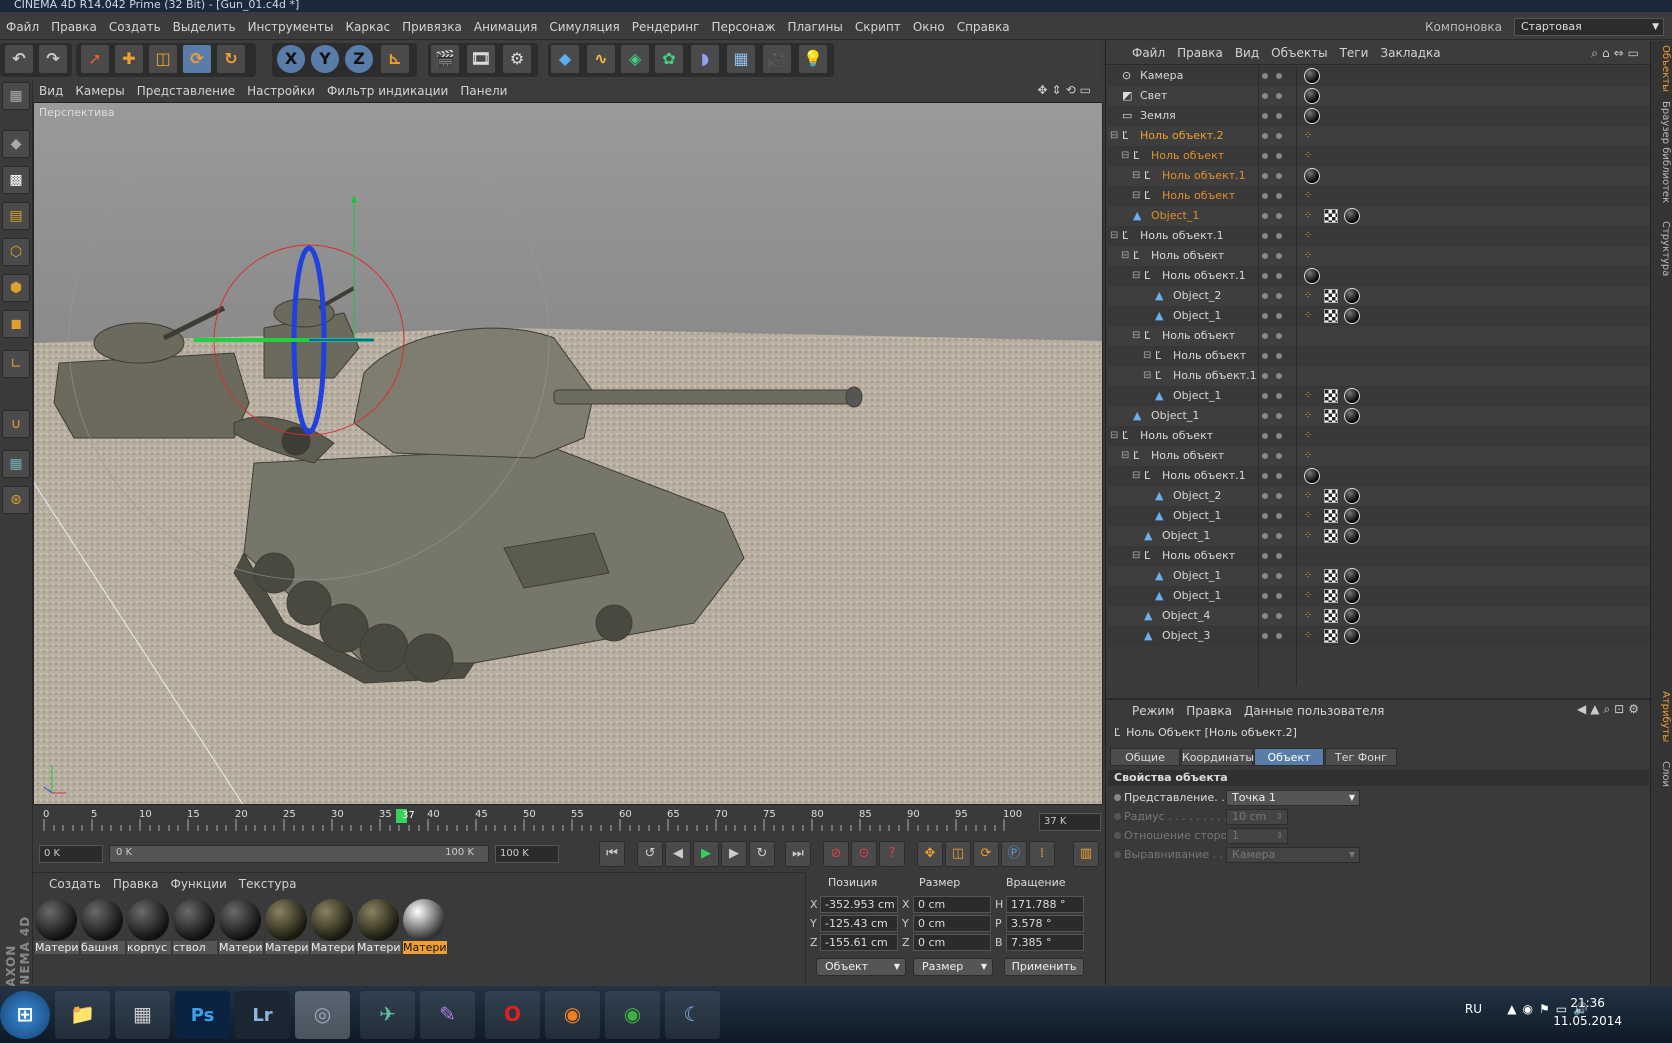  I want to click on timeline-window-icon: ▥, so click(1086, 854).